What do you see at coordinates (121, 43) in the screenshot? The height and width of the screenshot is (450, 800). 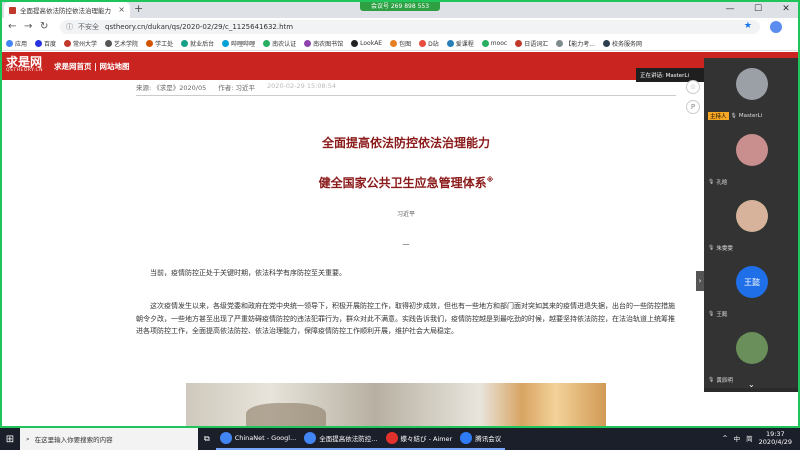 I see `bookmark-item: 艺术学院` at bounding box center [121, 43].